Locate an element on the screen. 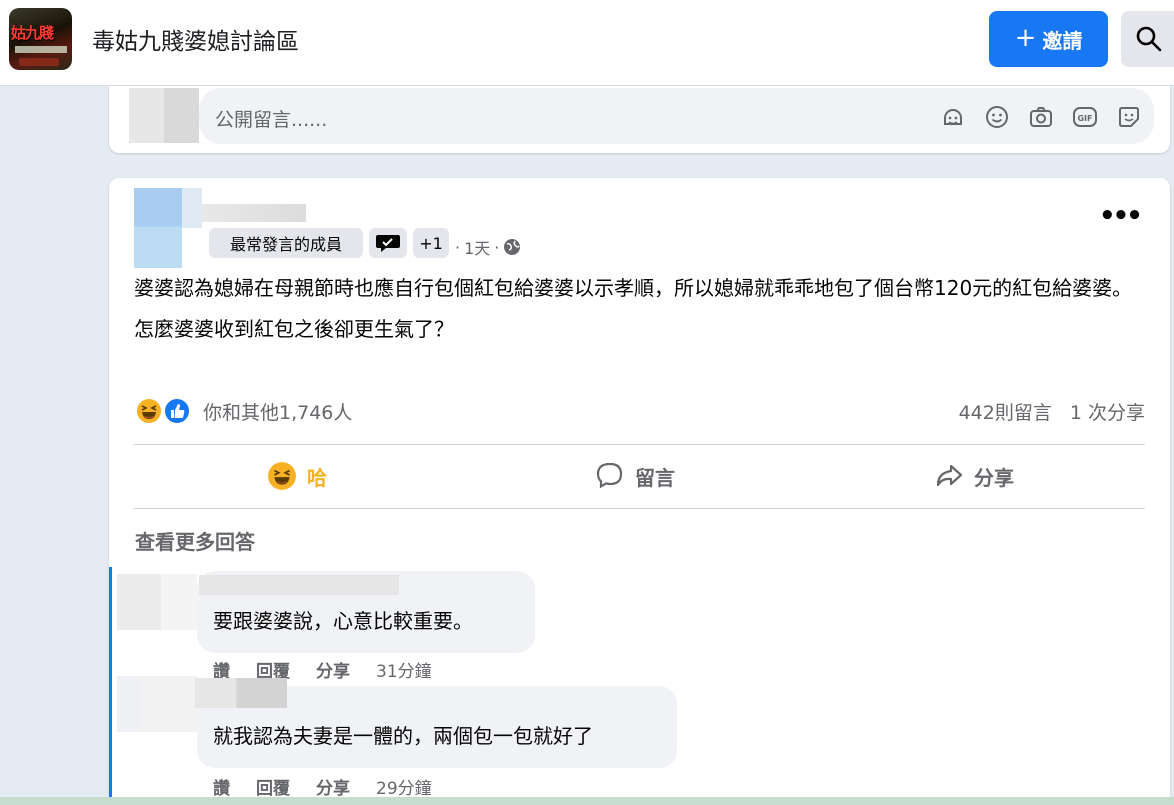  like-comment-button: 讚 is located at coordinates (221, 786).